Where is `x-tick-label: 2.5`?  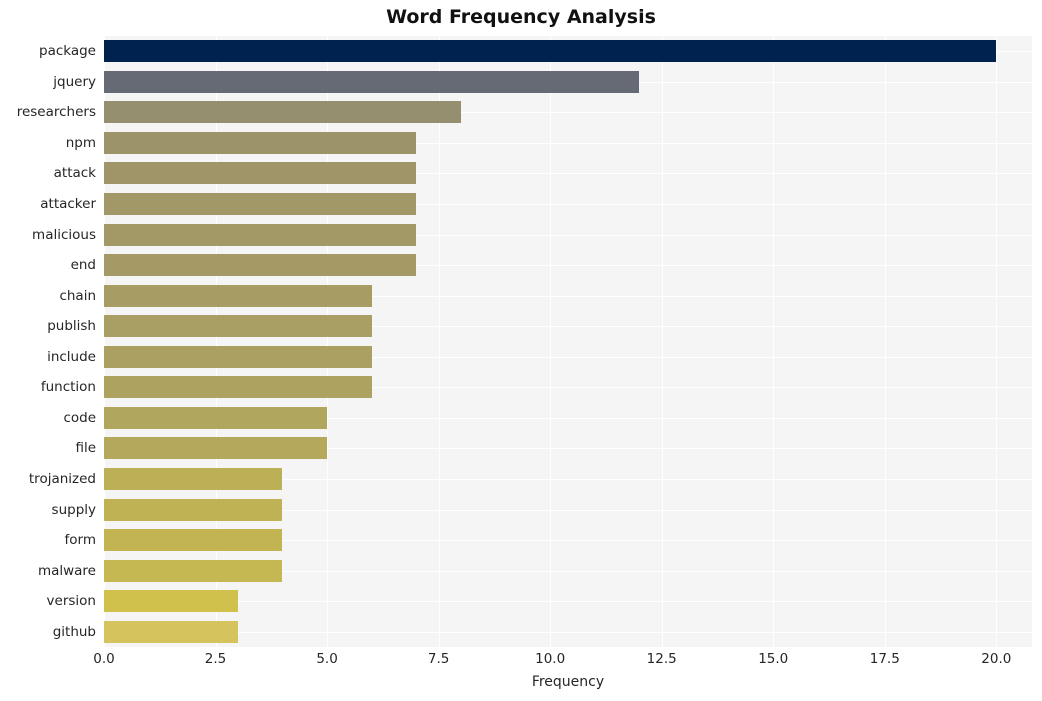 x-tick-label: 2.5 is located at coordinates (215, 659).